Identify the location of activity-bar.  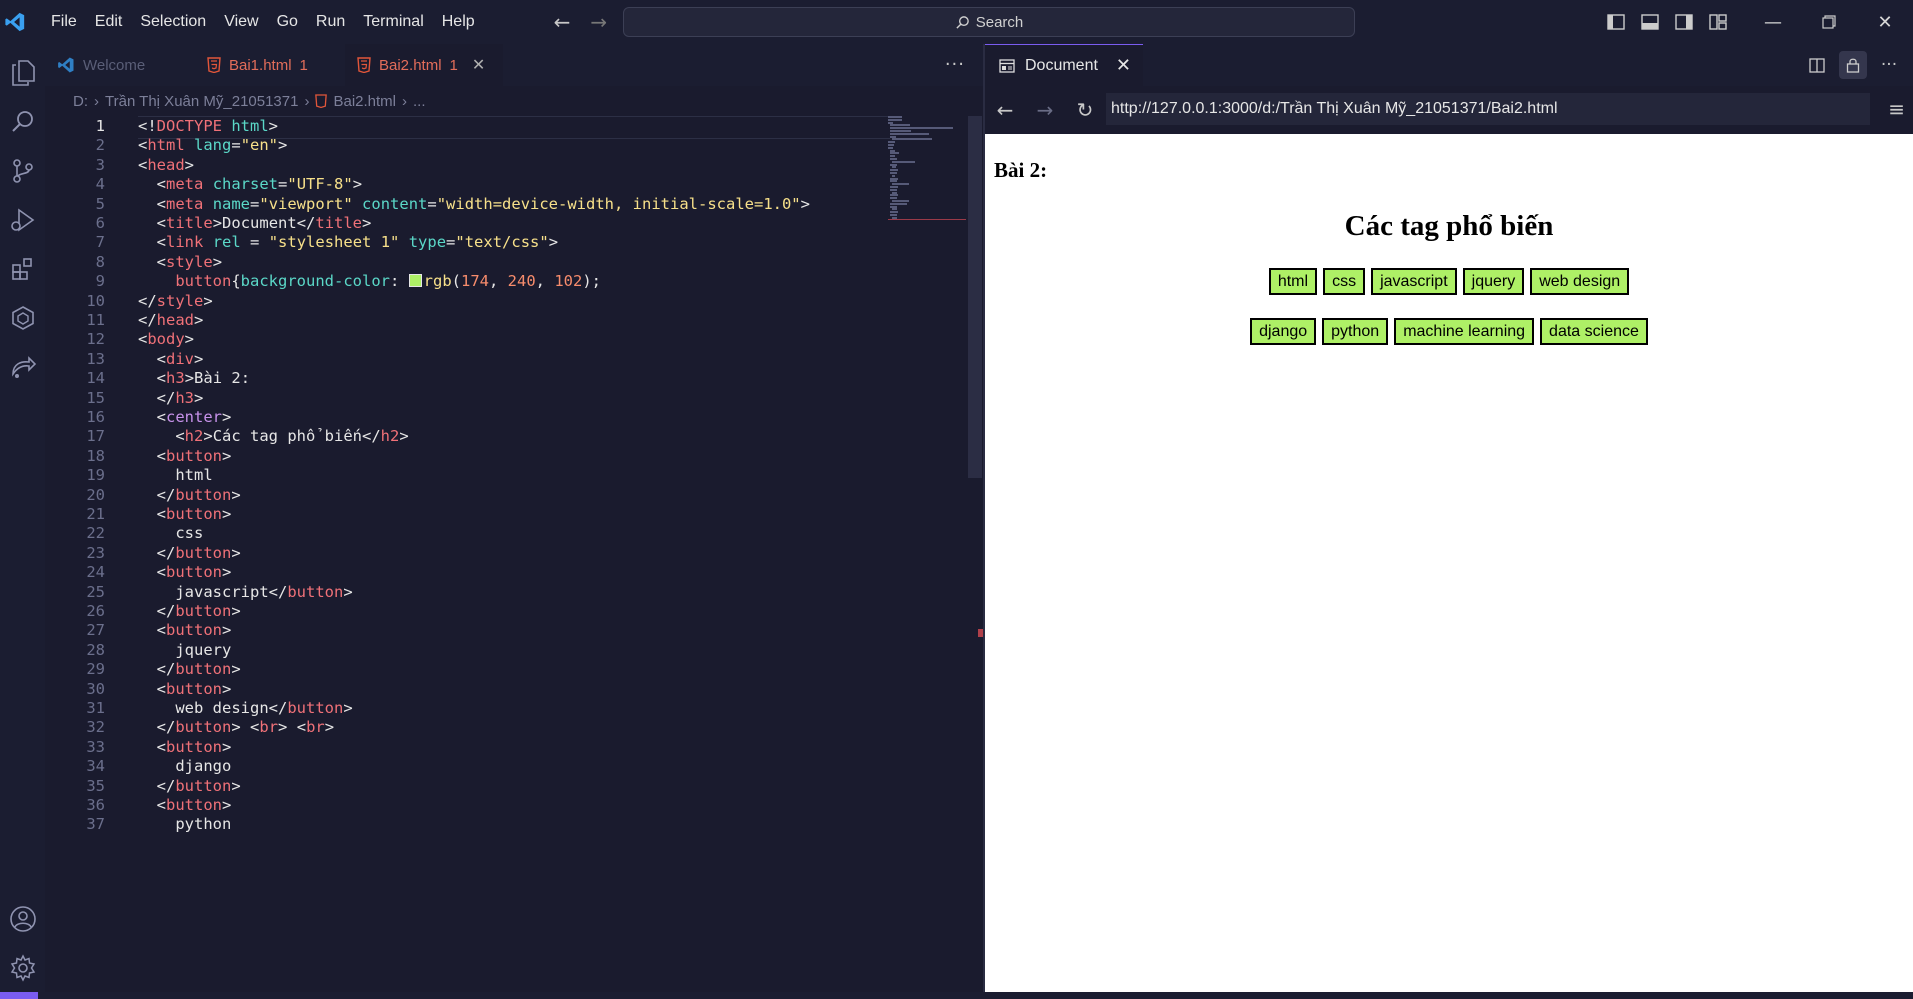
(22, 521).